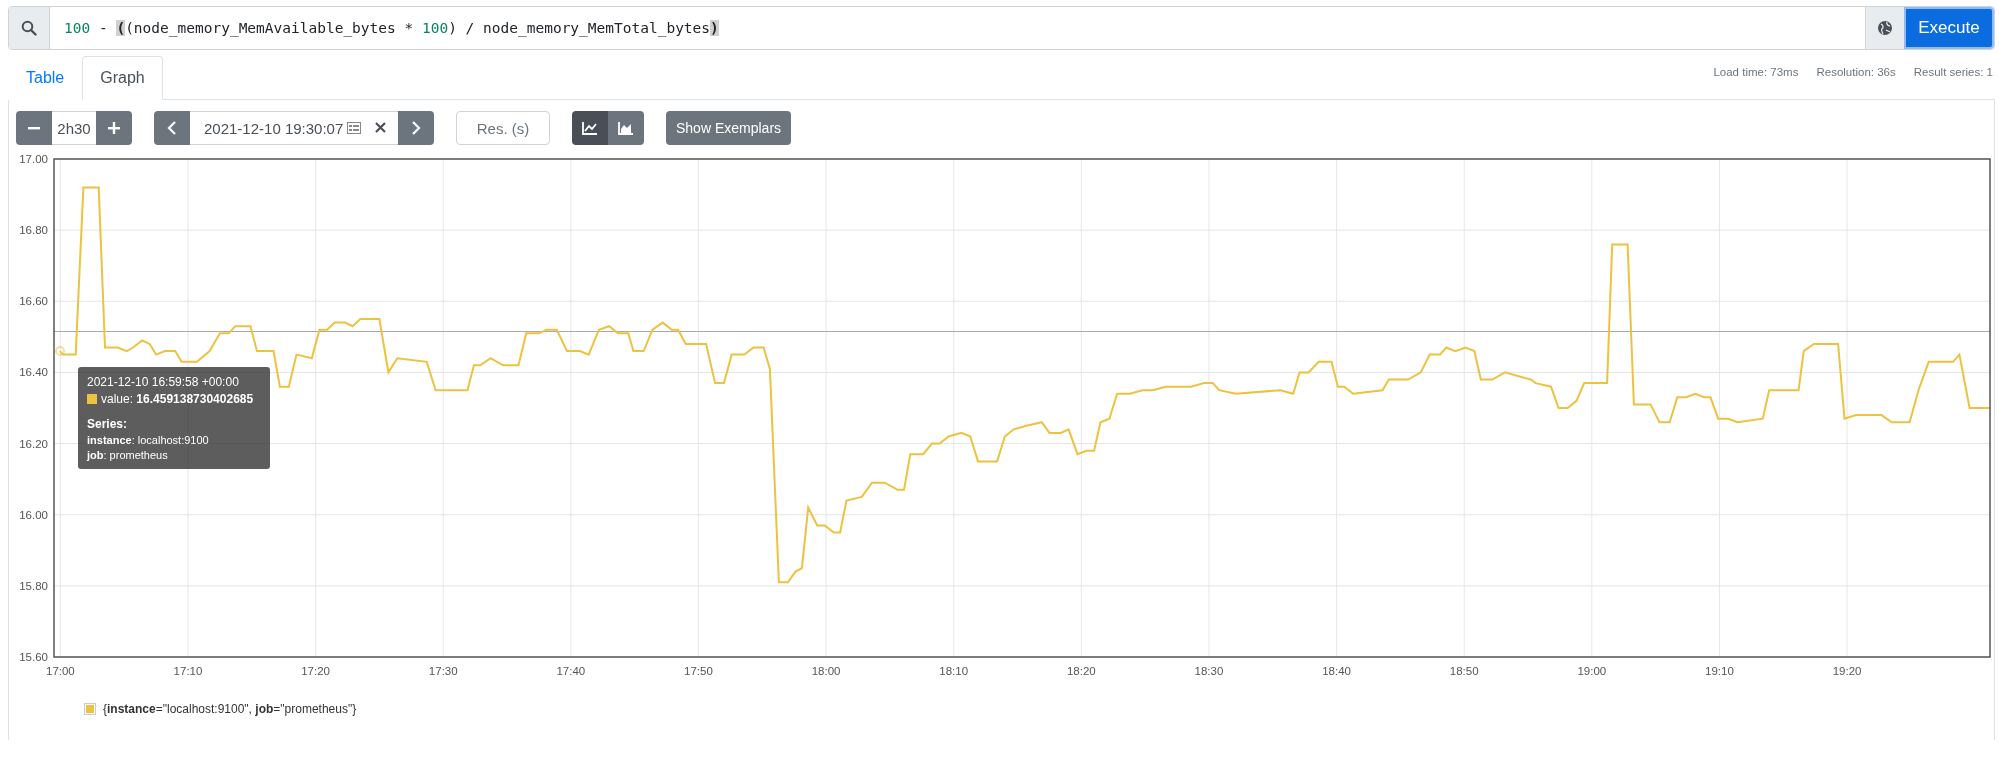 This screenshot has height=766, width=1999. I want to click on axis-label: 17:30, so click(443, 671).